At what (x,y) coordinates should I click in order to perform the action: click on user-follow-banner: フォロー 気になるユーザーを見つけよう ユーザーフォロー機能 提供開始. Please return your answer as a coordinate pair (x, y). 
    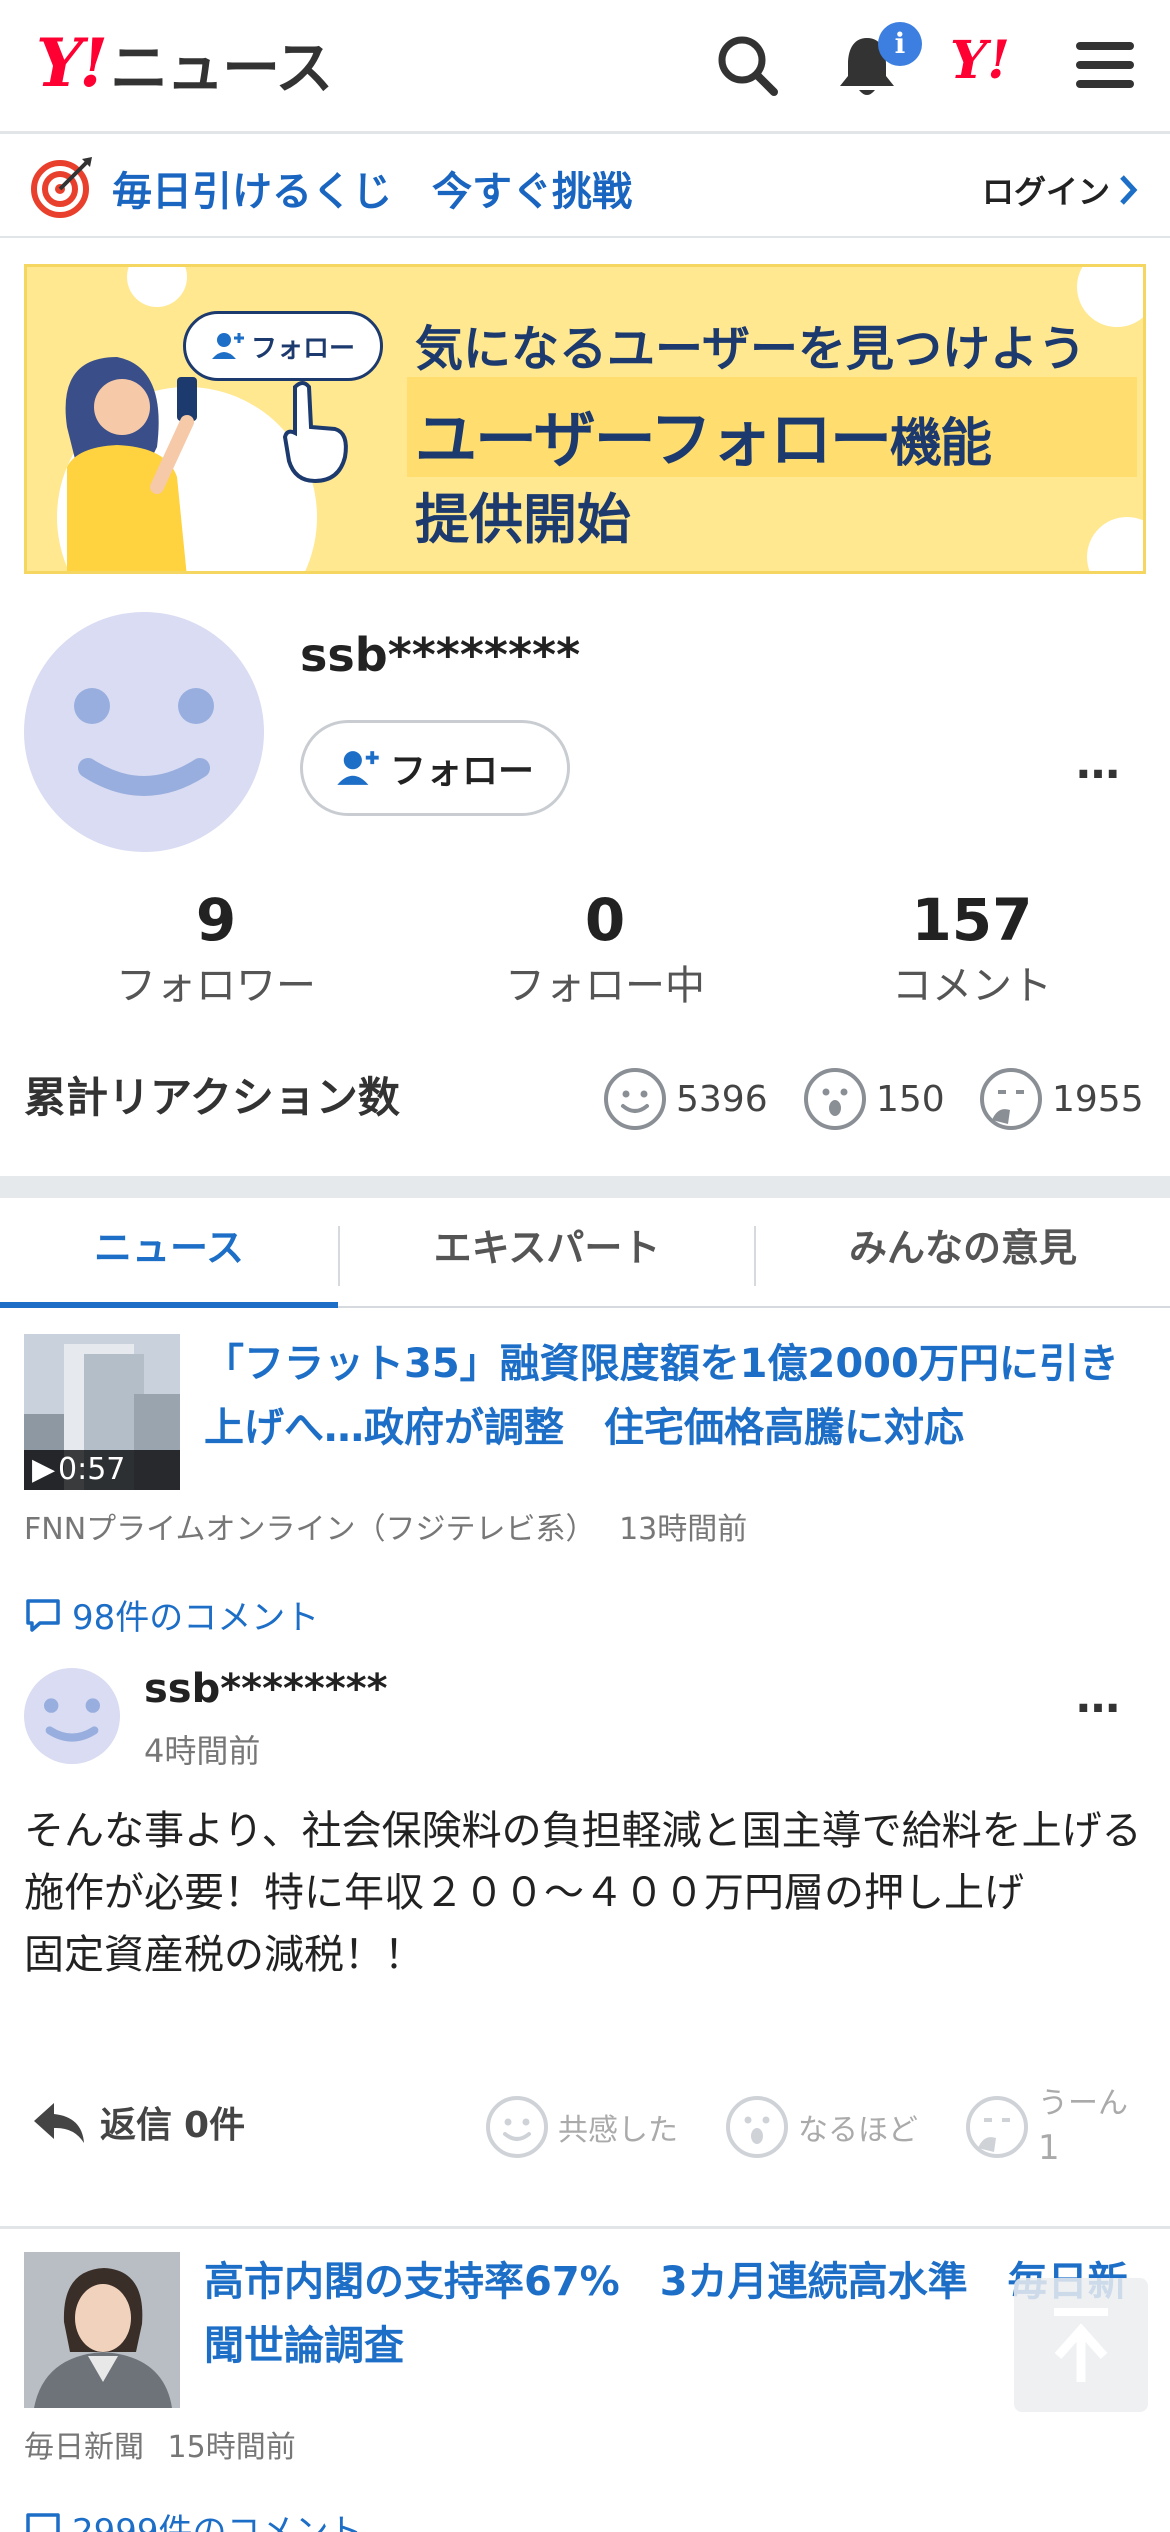
    Looking at the image, I should click on (585, 419).